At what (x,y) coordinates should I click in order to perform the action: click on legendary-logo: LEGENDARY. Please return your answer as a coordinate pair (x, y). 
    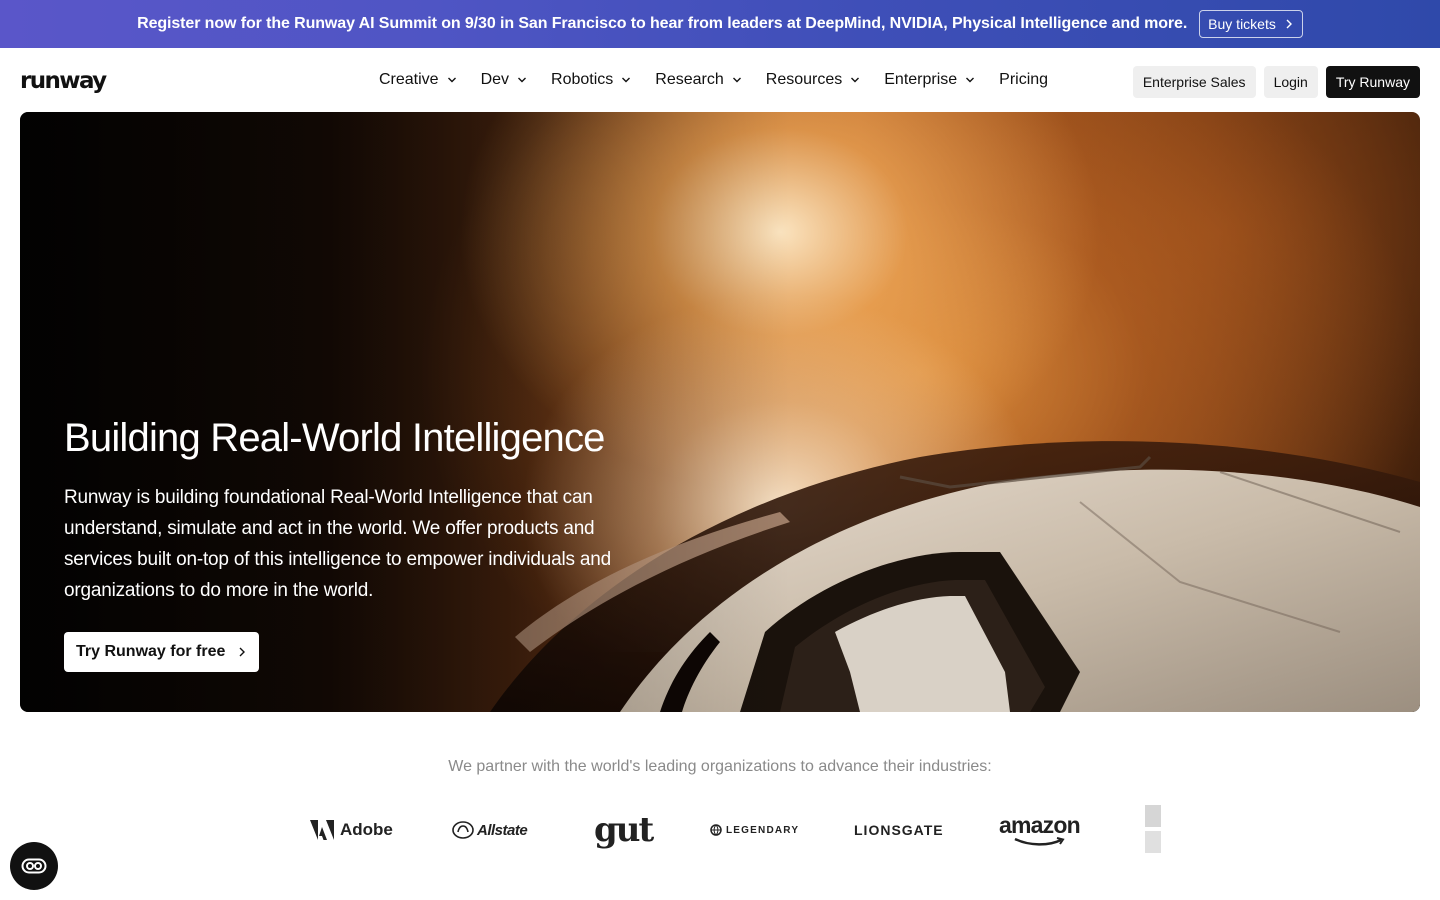
    Looking at the image, I should click on (754, 830).